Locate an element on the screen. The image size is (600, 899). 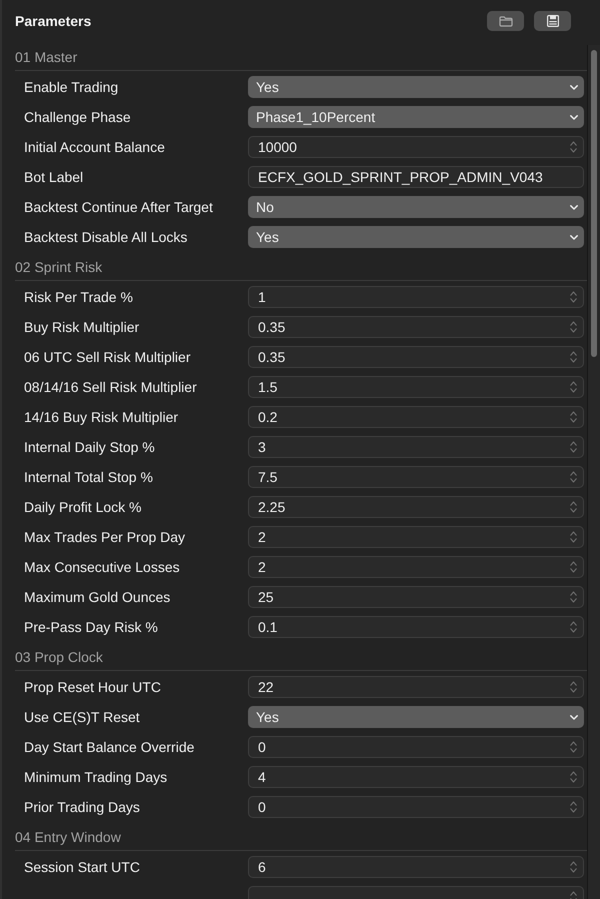
parameter-label: Session Start UTC is located at coordinates (82, 867).